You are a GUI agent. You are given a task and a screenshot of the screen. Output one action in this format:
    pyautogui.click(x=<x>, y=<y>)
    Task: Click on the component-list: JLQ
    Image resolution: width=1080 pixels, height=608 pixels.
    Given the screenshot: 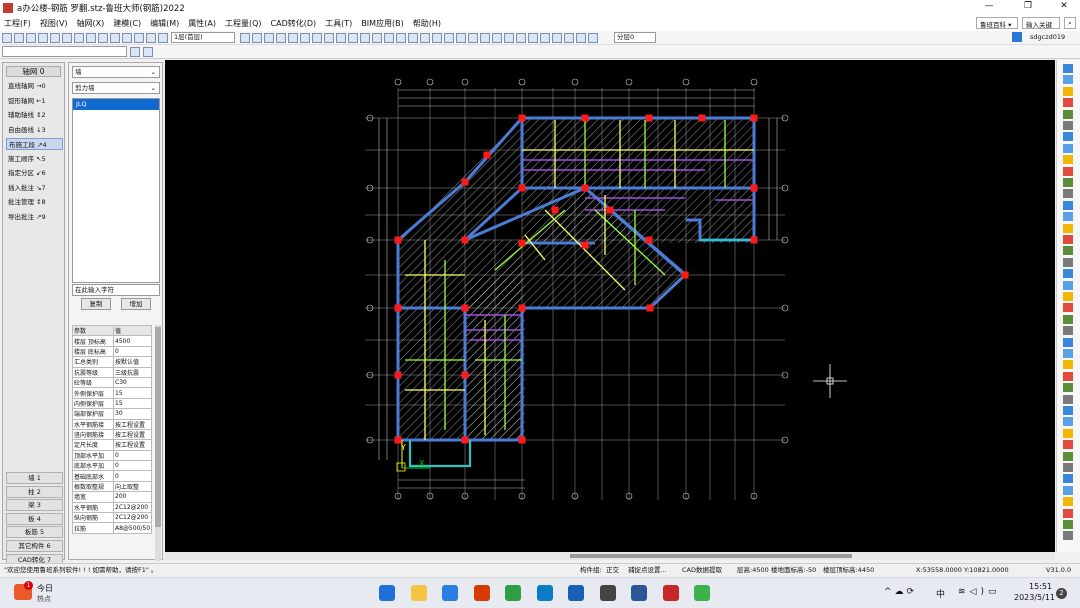 What is the action you would take?
    pyautogui.click(x=116, y=190)
    